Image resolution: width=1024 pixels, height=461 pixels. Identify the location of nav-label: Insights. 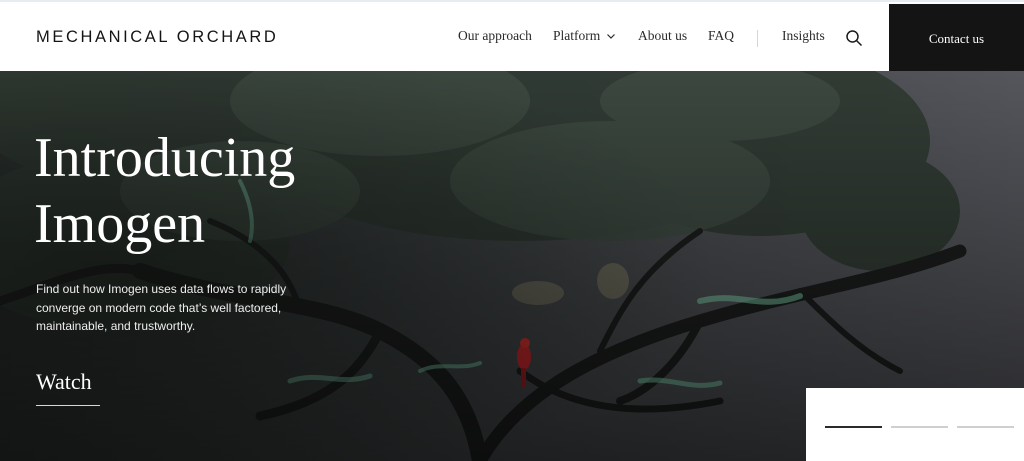
(803, 35).